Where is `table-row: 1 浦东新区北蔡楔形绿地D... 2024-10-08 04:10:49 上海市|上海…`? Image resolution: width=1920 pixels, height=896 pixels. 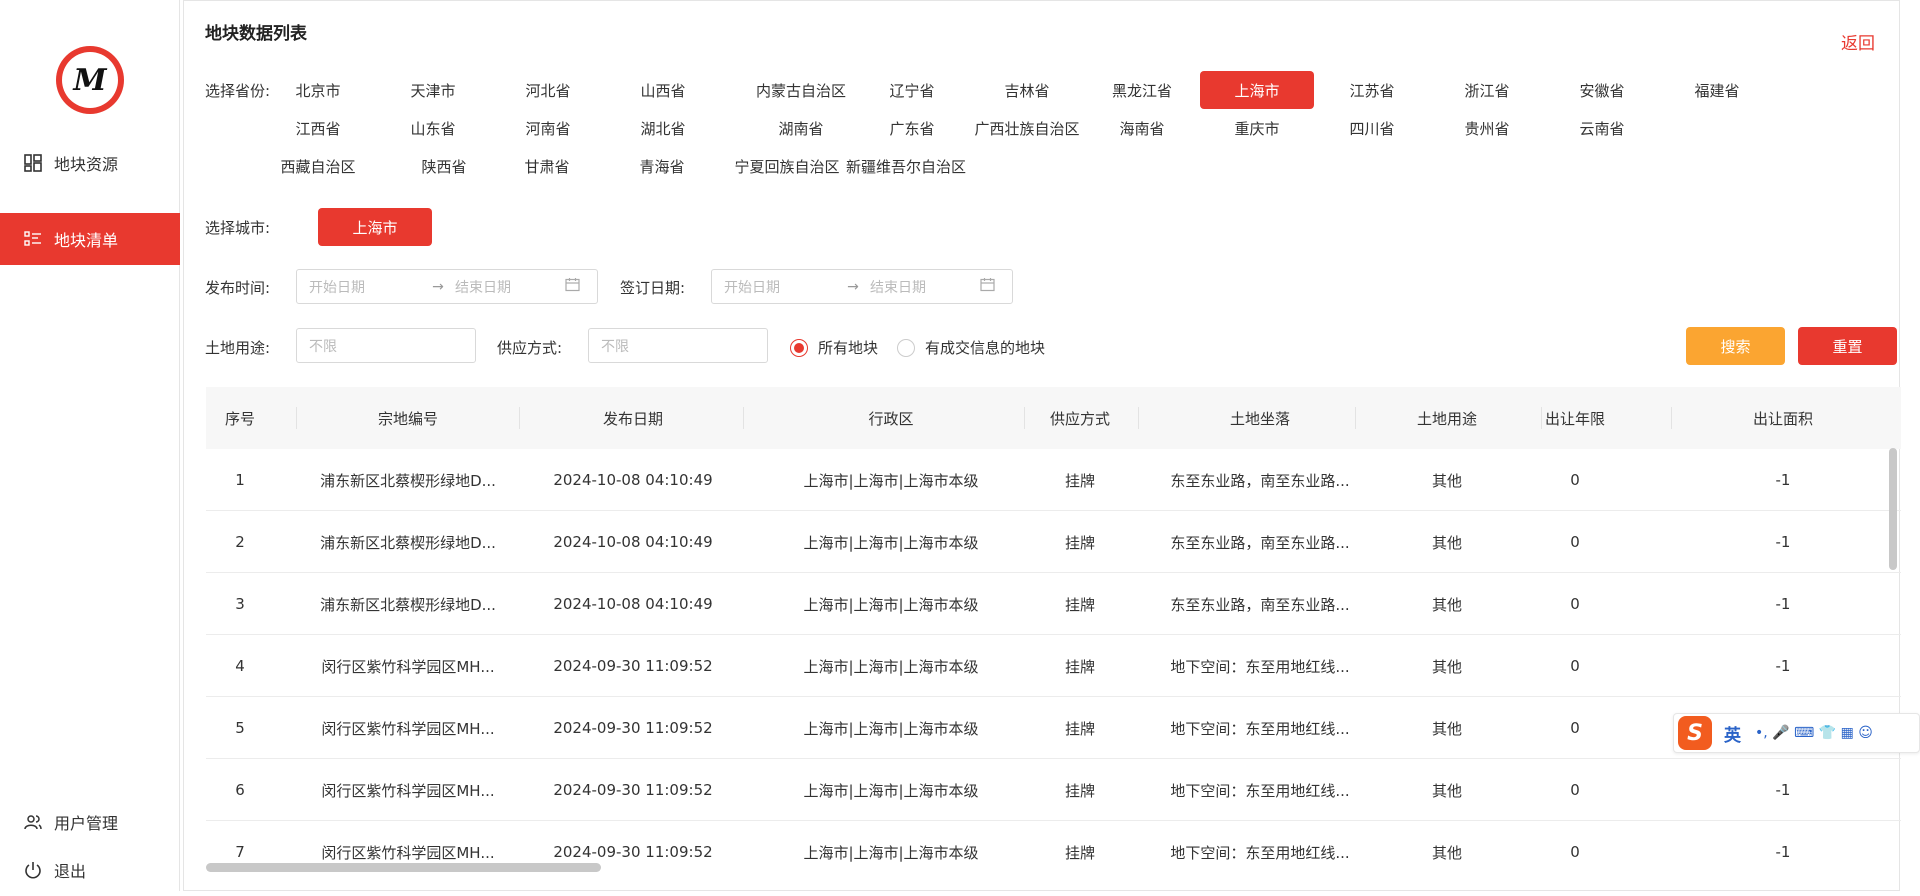 table-row: 1 浦东新区北蔡楔形绿地D... 2024-10-08 04:10:49 上海市|上海… is located at coordinates (1053, 480).